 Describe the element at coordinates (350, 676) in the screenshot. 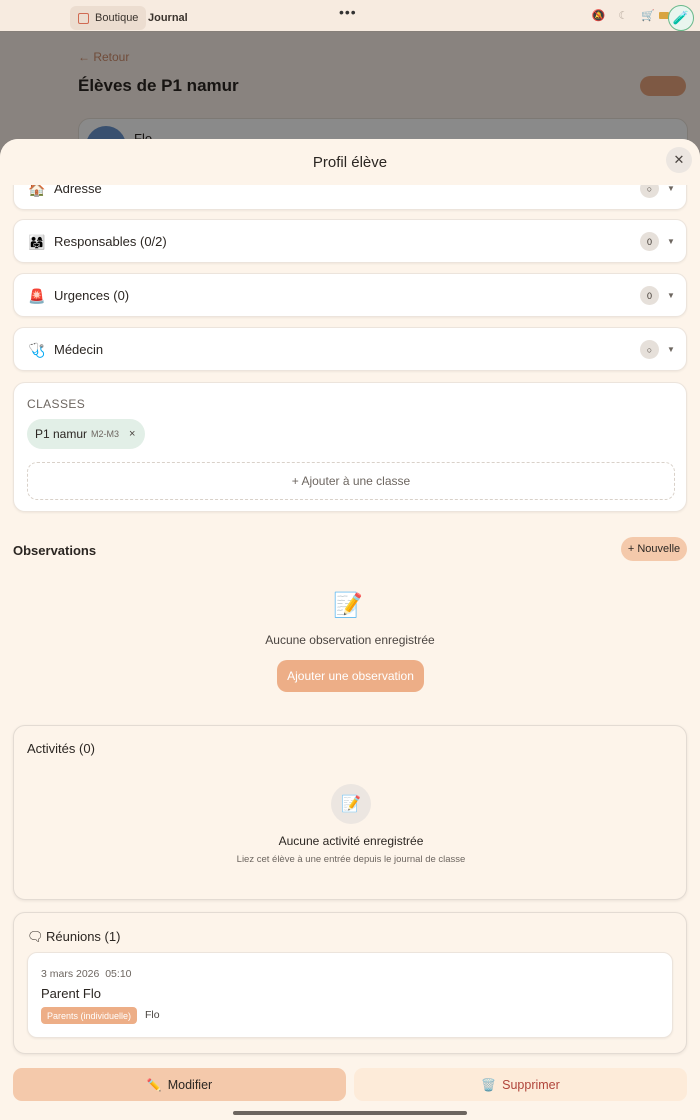

I see `add-observation-button: Ajouter une observation` at that location.